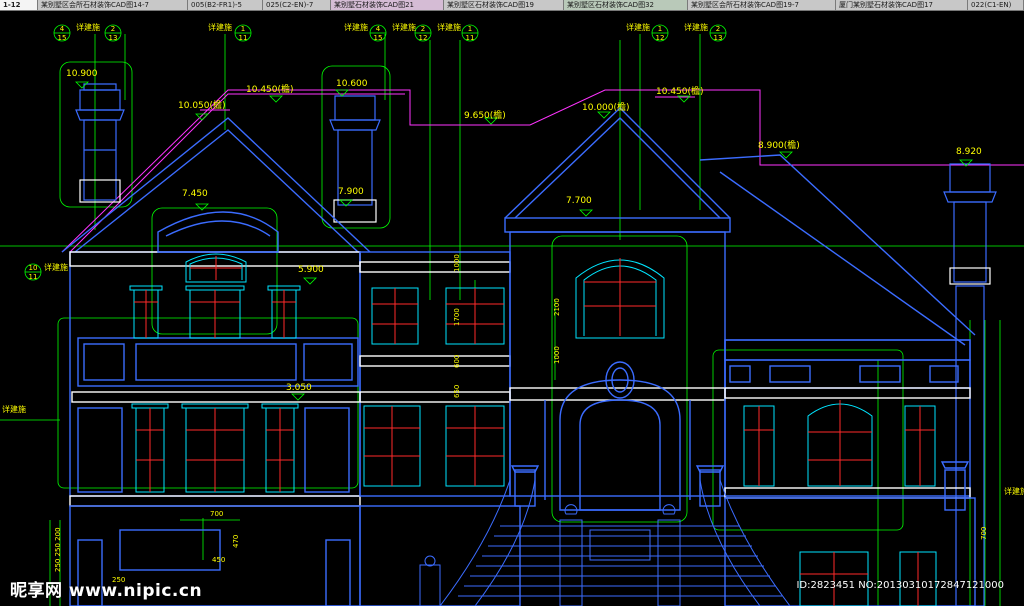 This screenshot has width=1024, height=606. Describe the element at coordinates (969, 152) in the screenshot. I see `elevation-label: 8.920` at that location.